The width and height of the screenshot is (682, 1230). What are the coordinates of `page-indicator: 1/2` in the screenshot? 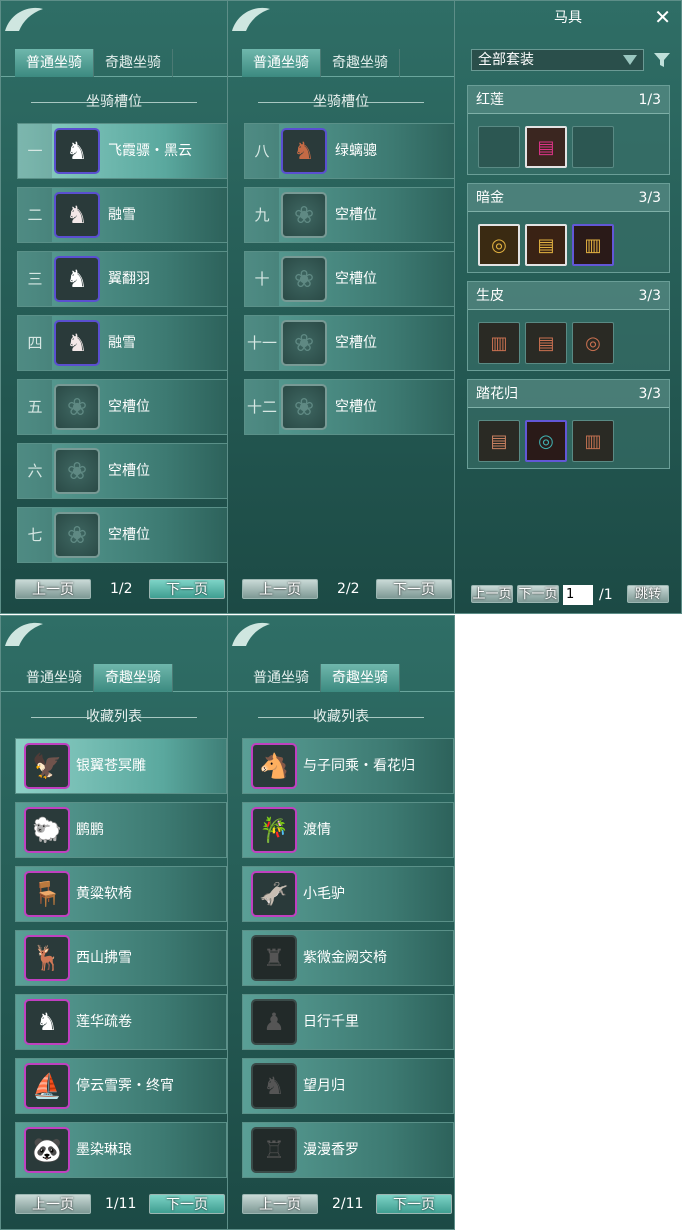 It's located at (121, 589).